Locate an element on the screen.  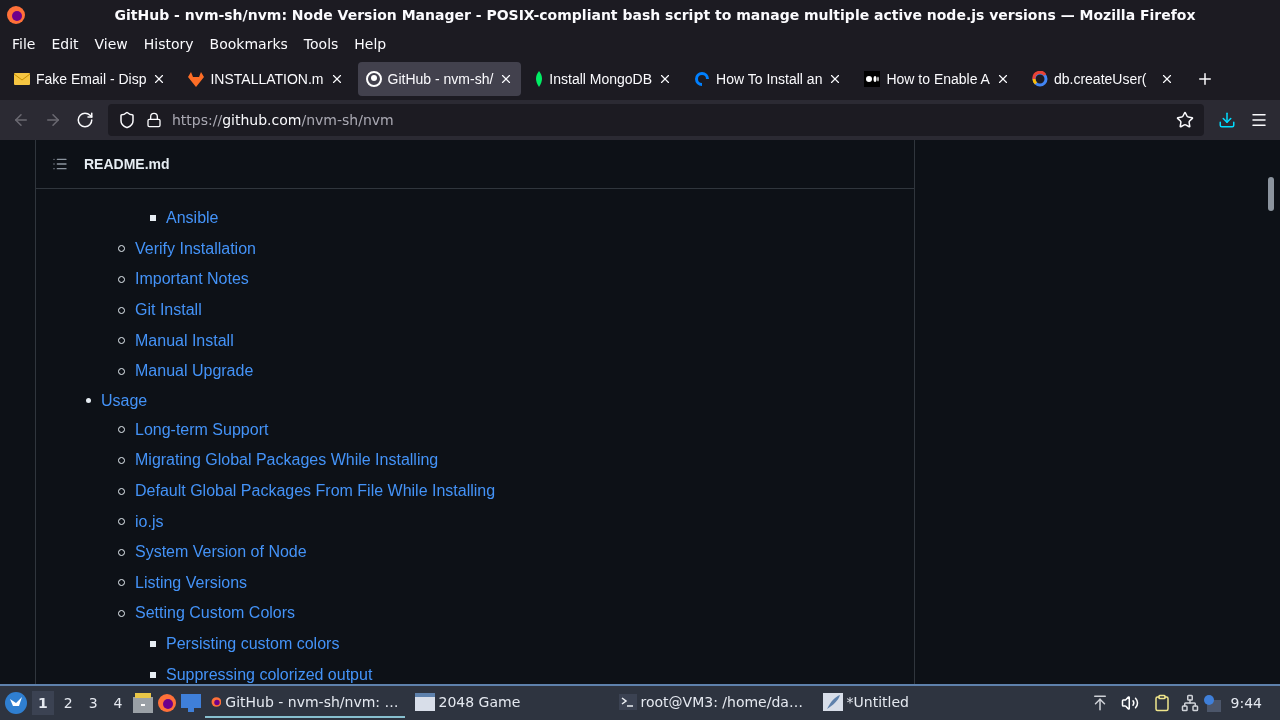
taskbar-task: *Untitled is located at coordinates (951, 703).